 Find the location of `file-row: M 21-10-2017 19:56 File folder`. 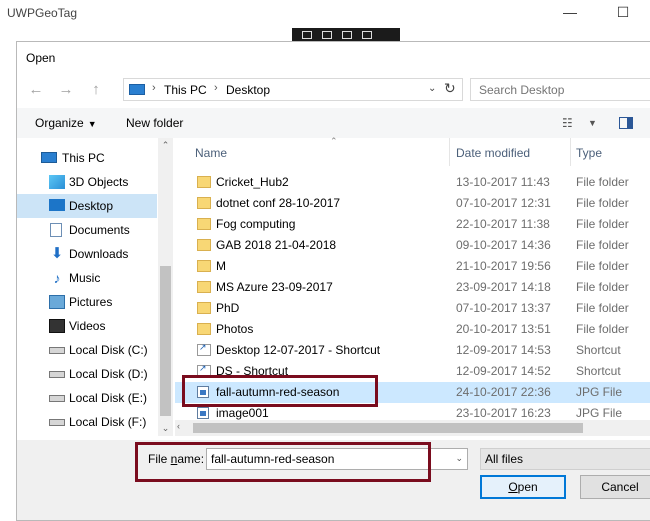

file-row: M 21-10-2017 19:56 File folder is located at coordinates (412, 266).